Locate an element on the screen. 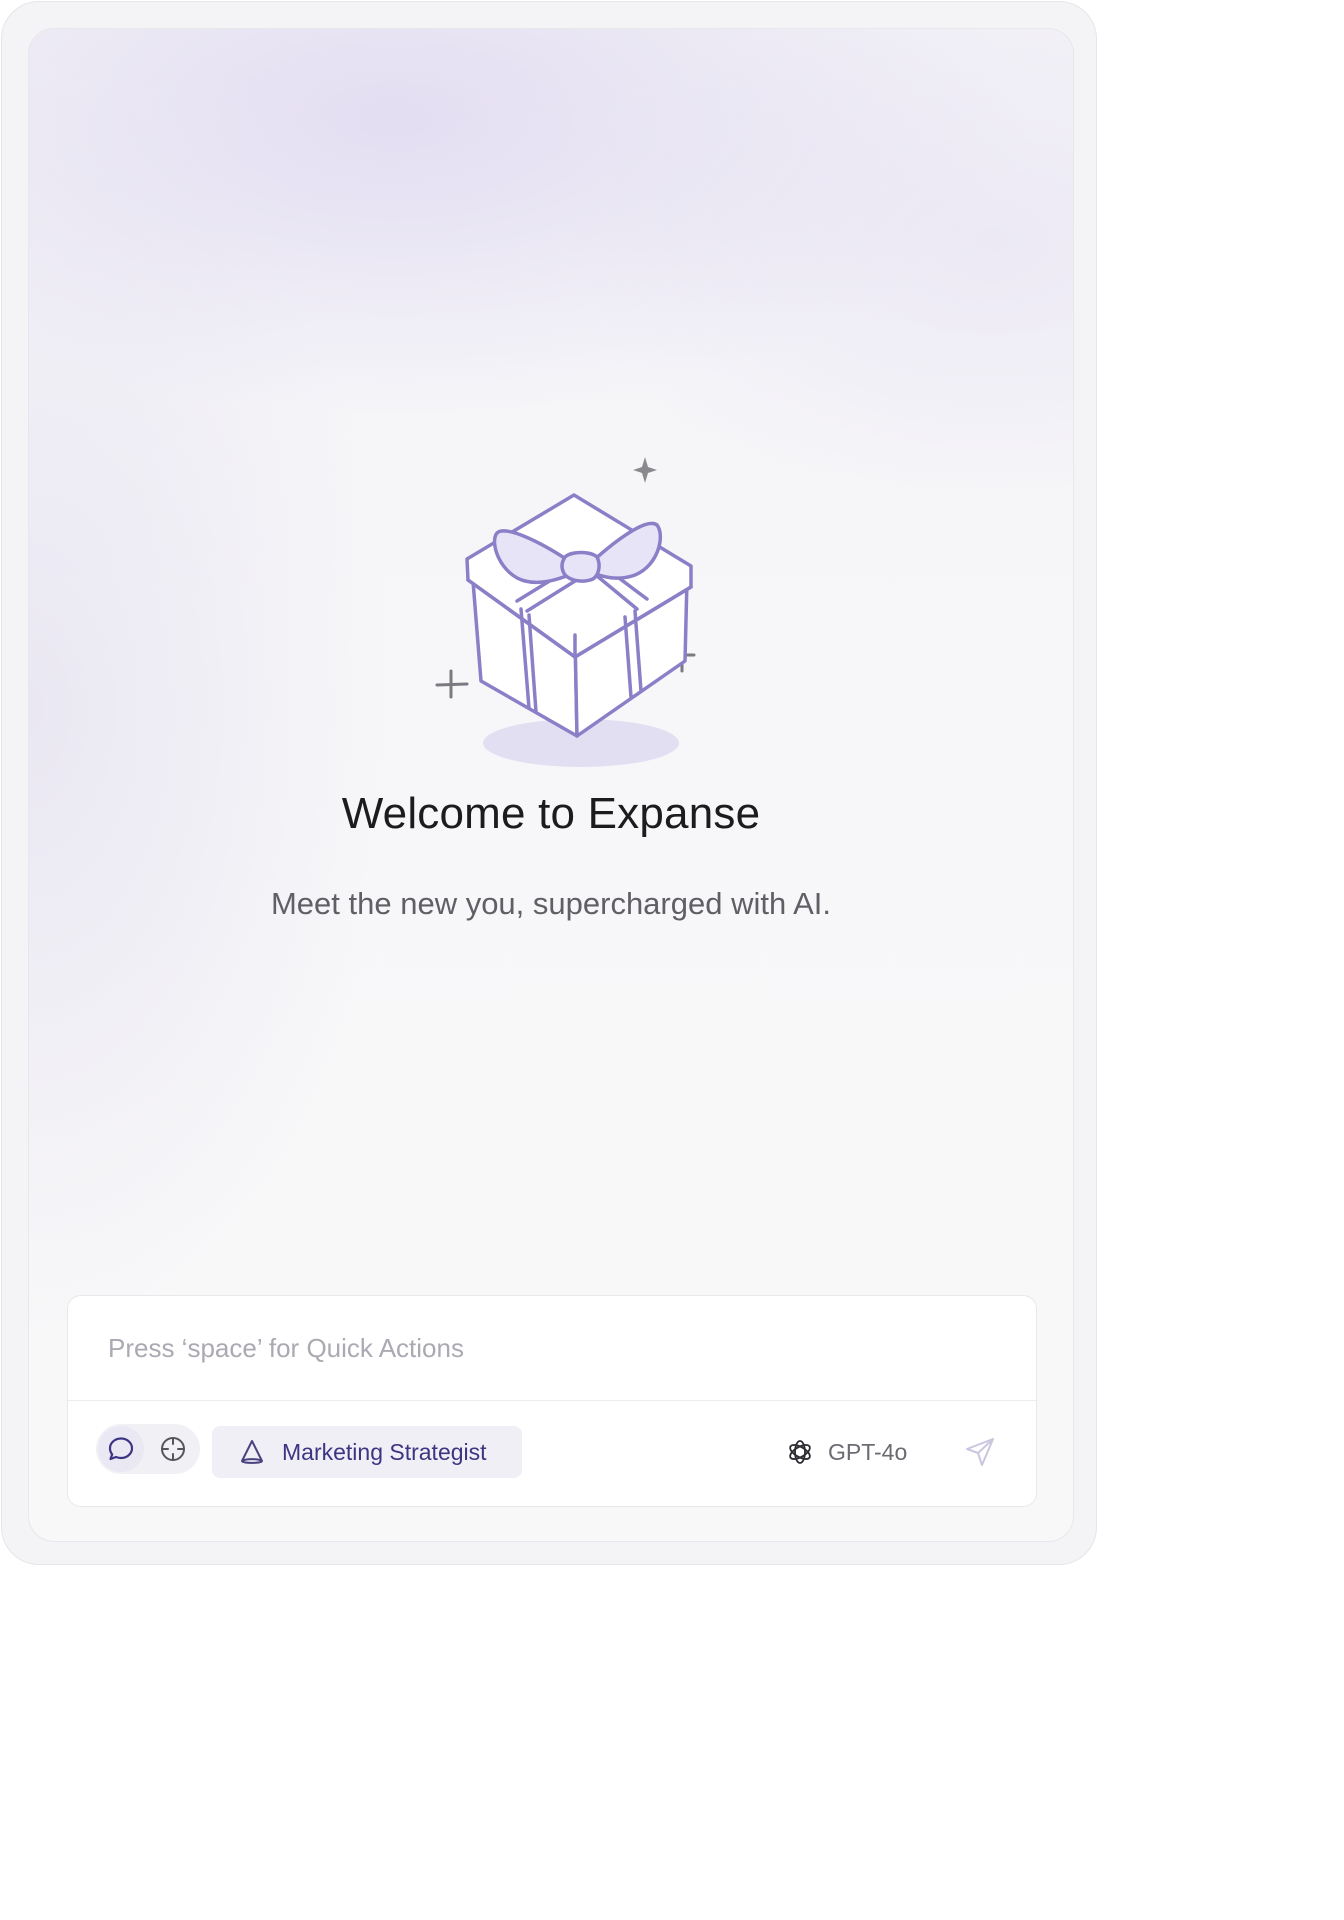 Image resolution: width=1344 pixels, height=1920 pixels. model-label: GPT-4o is located at coordinates (868, 1451).